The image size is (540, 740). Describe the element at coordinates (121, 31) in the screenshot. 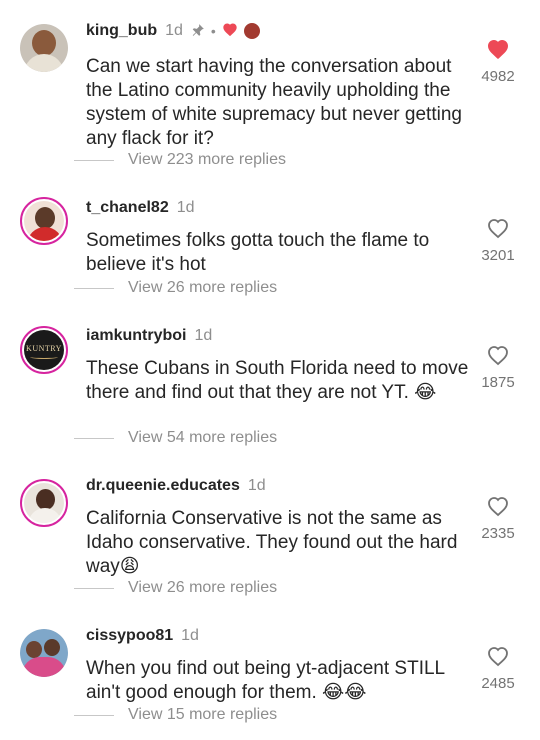

I see `username: king_bub` at that location.